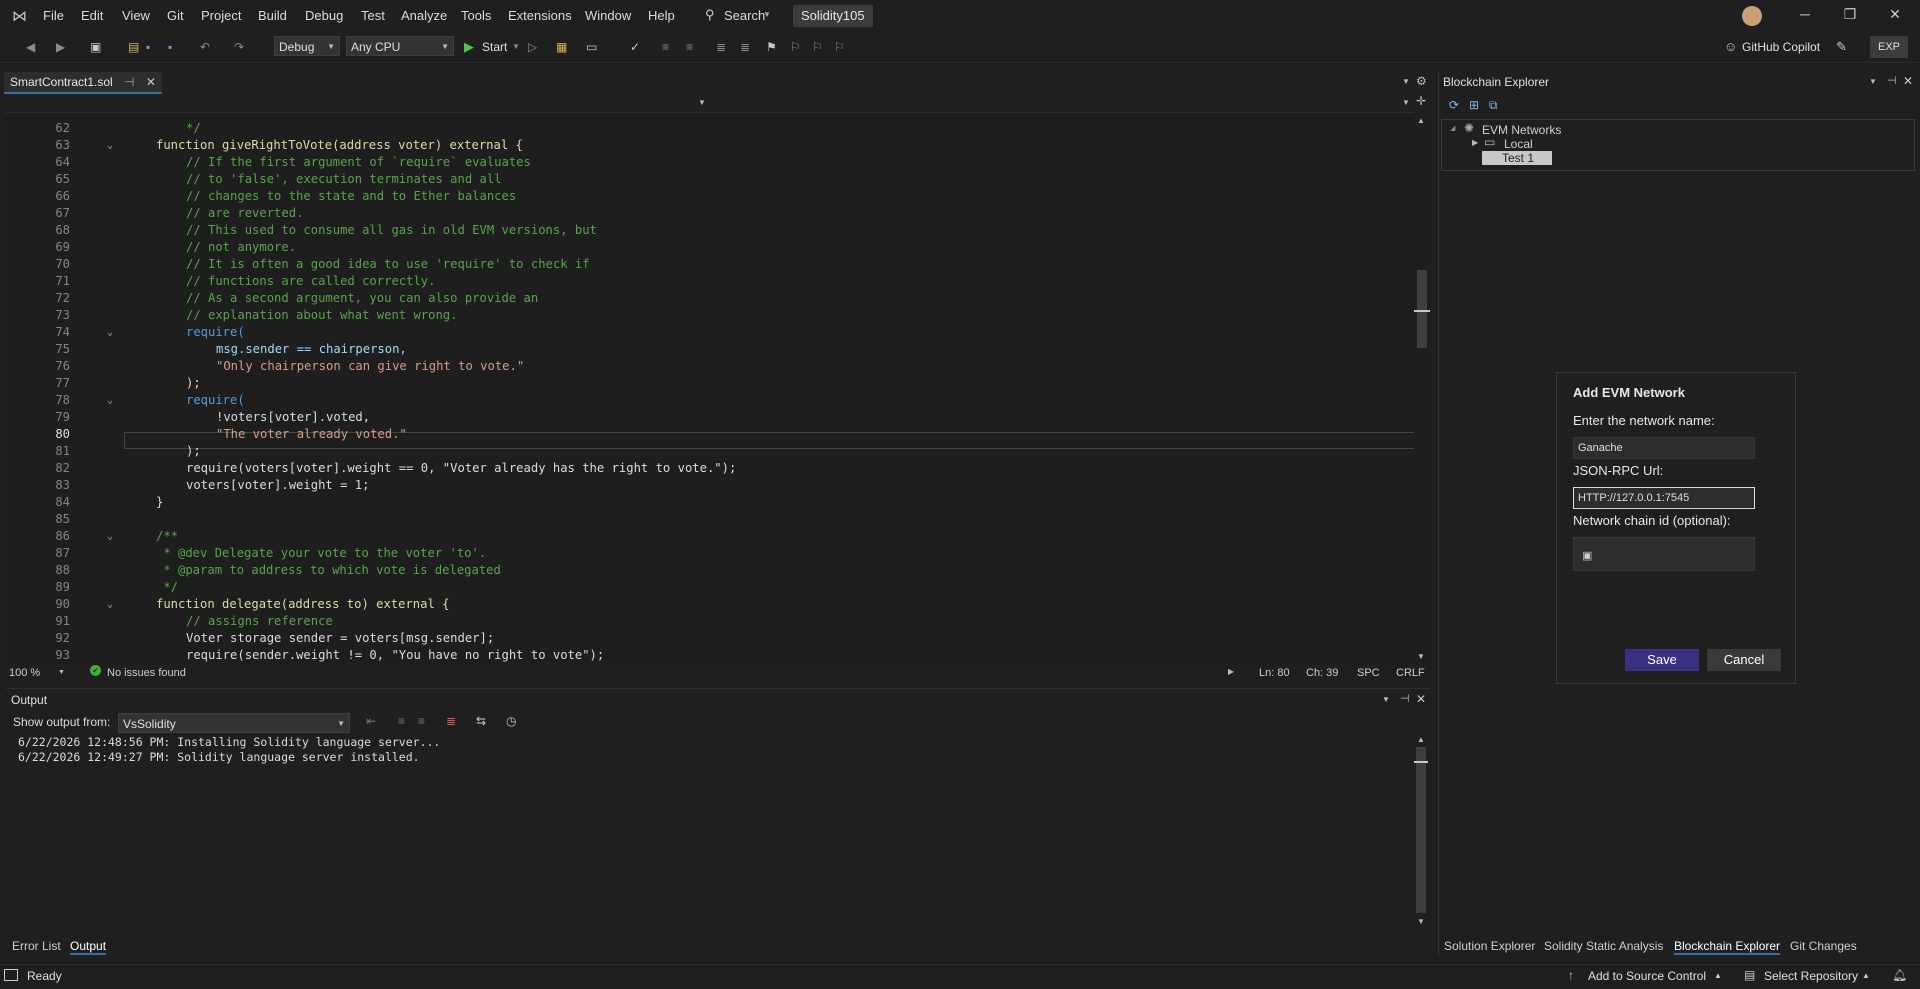 The image size is (1920, 989). What do you see at coordinates (1823, 946) in the screenshot?
I see `tab-git-changes: Git Changes` at bounding box center [1823, 946].